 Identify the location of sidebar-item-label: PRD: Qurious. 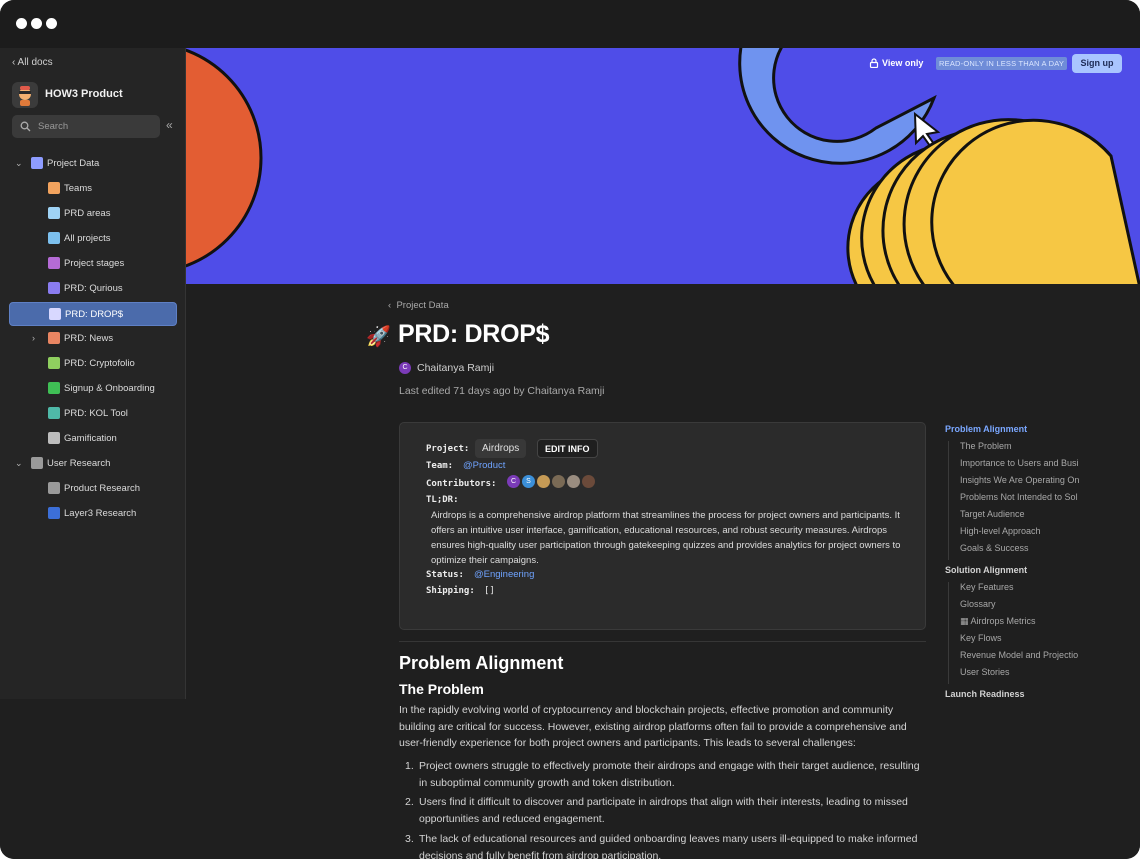
(93, 288).